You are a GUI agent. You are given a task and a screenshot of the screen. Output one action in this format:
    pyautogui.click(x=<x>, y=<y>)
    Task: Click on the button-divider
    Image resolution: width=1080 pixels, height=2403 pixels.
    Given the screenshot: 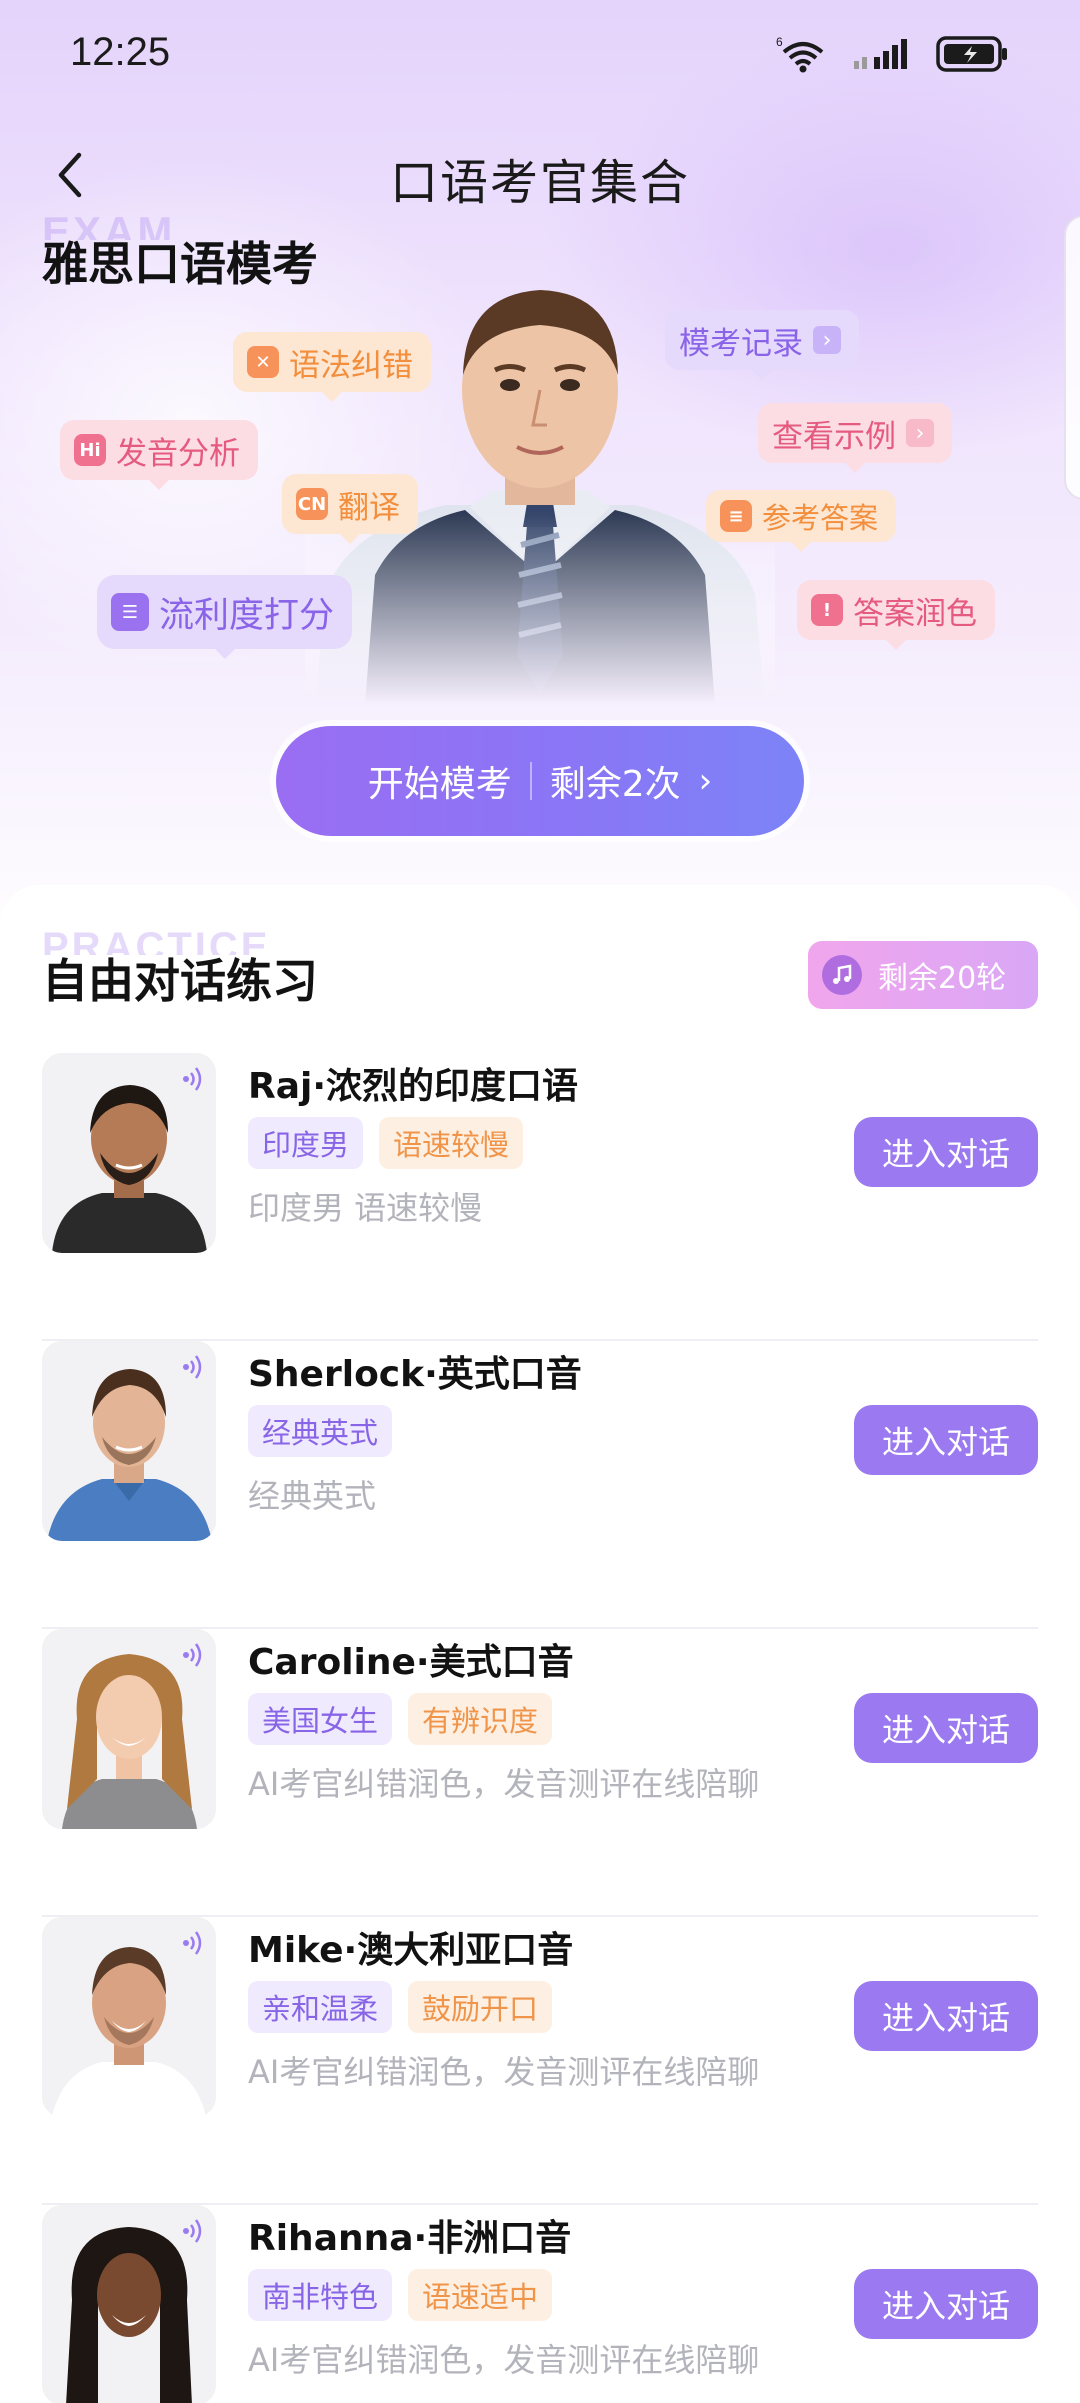 What is the action you would take?
    pyautogui.click(x=530, y=781)
    